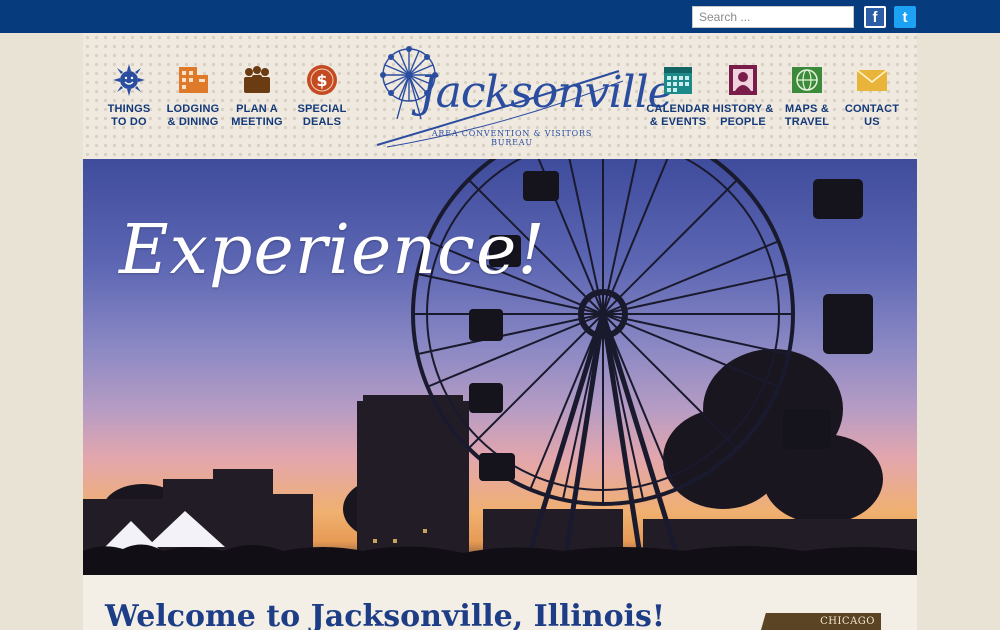  Describe the element at coordinates (872, 96) in the screenshot. I see `nav-contact-us: CONTACT US` at that location.